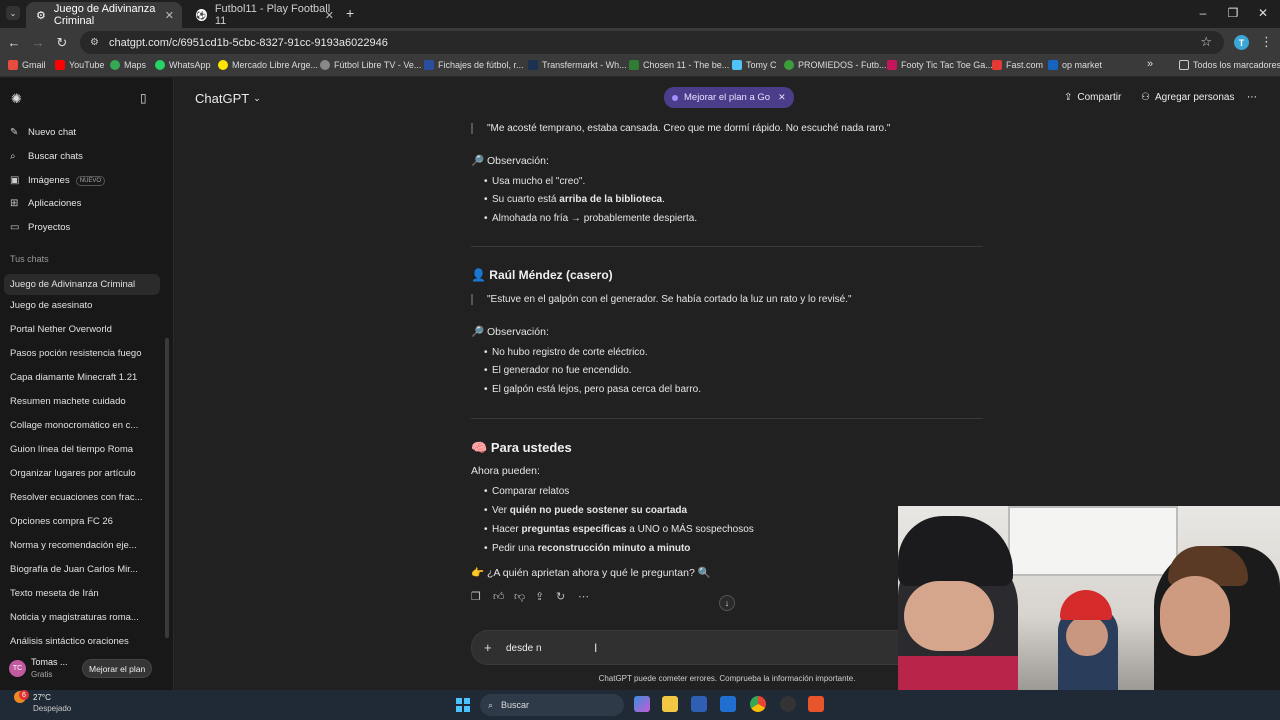 The height and width of the screenshot is (720, 1280). What do you see at coordinates (85, 521) in the screenshot?
I see `chat-item: Opciones compra FC 26` at bounding box center [85, 521].